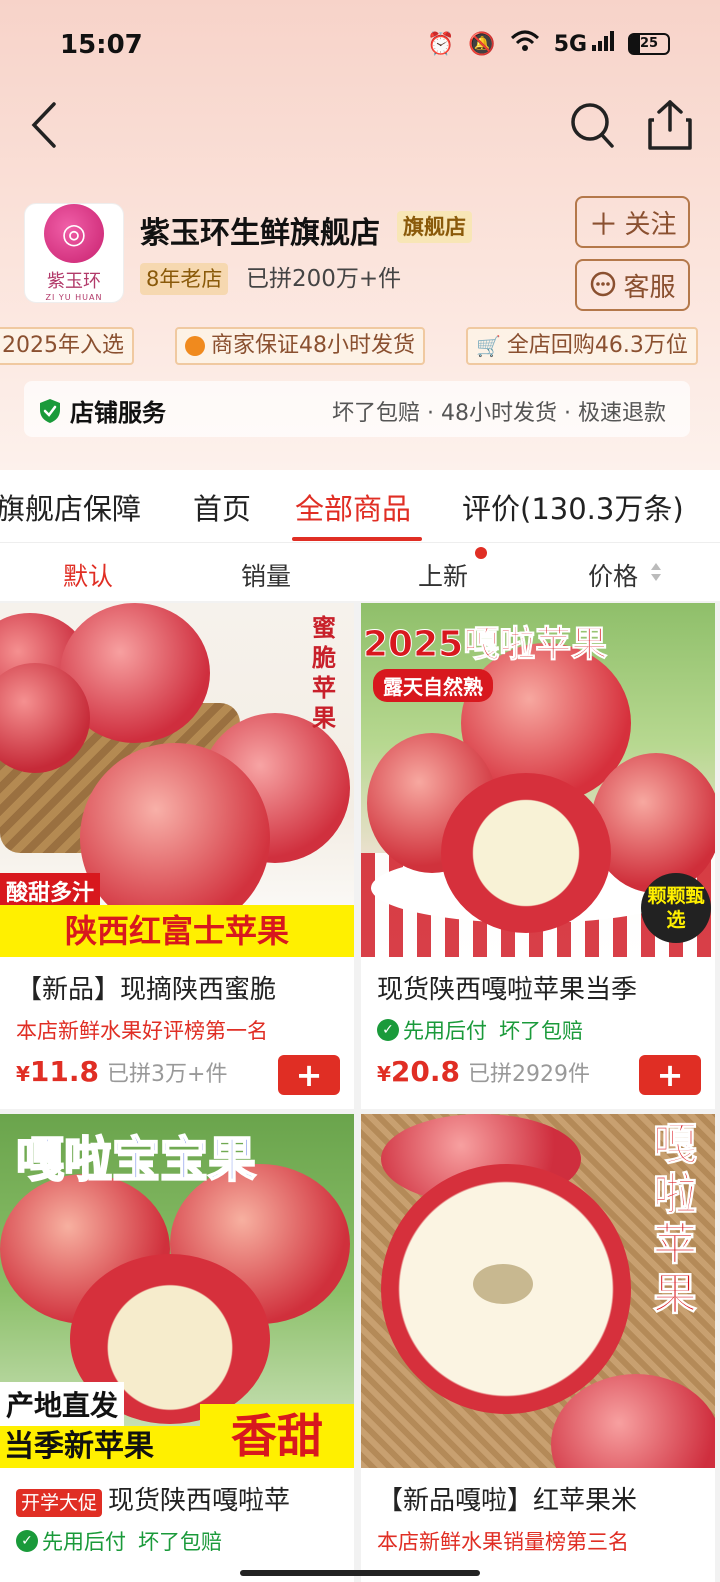 This screenshot has height=1582, width=720. I want to click on share-button, so click(670, 125).